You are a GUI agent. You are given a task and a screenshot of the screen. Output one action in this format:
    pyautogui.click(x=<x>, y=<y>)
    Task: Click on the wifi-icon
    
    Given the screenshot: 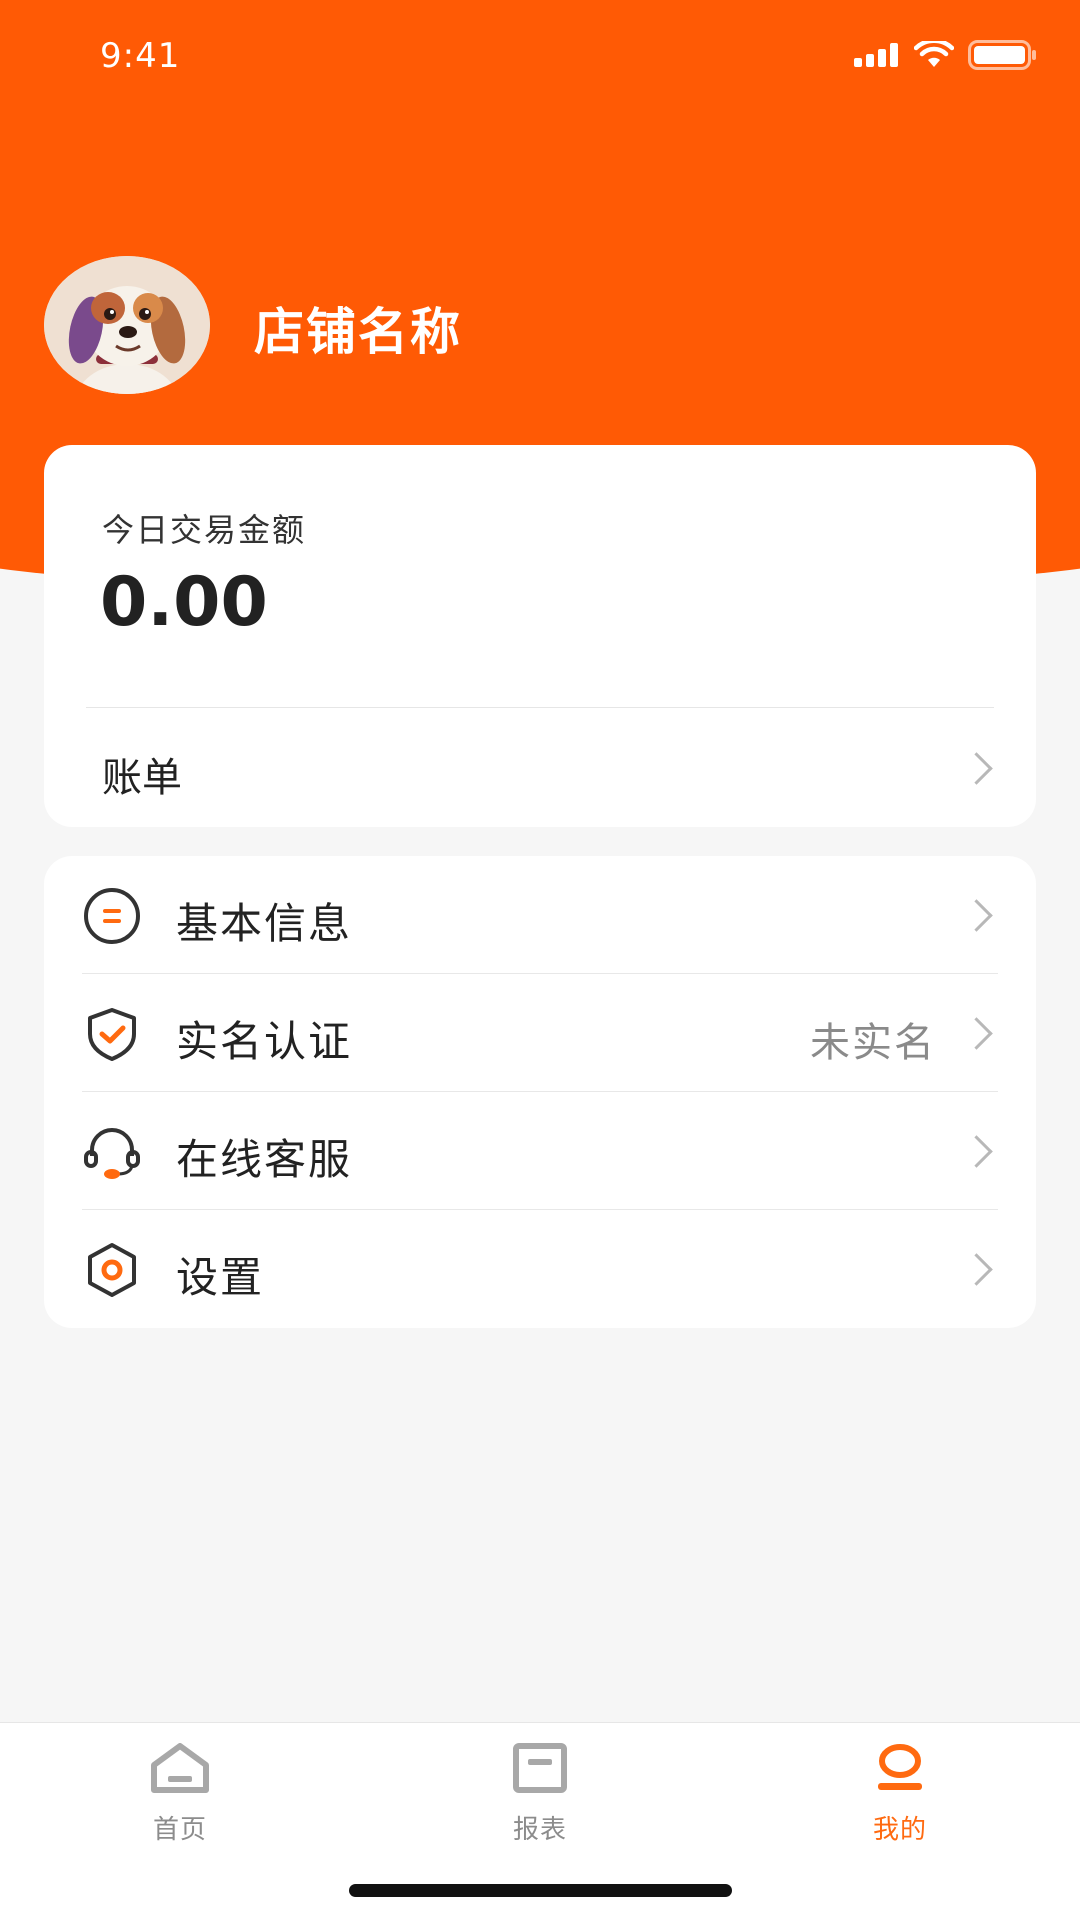 What is the action you would take?
    pyautogui.click(x=934, y=54)
    